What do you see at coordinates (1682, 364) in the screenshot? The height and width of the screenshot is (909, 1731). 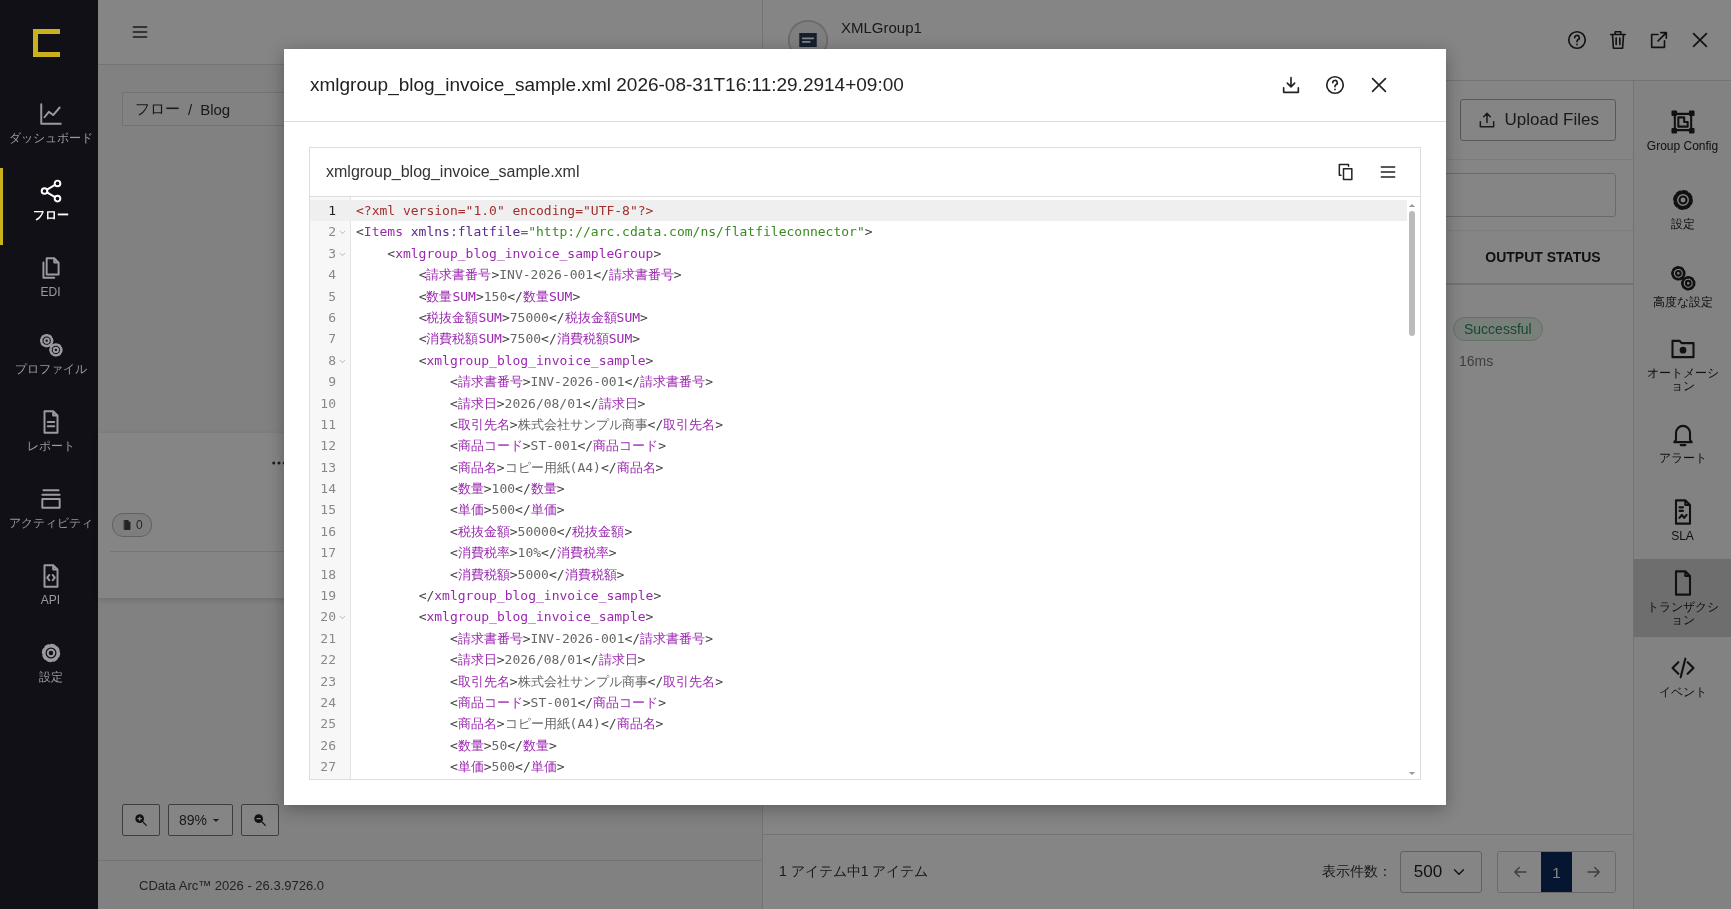 I see `side-panel-item: オートメーション` at bounding box center [1682, 364].